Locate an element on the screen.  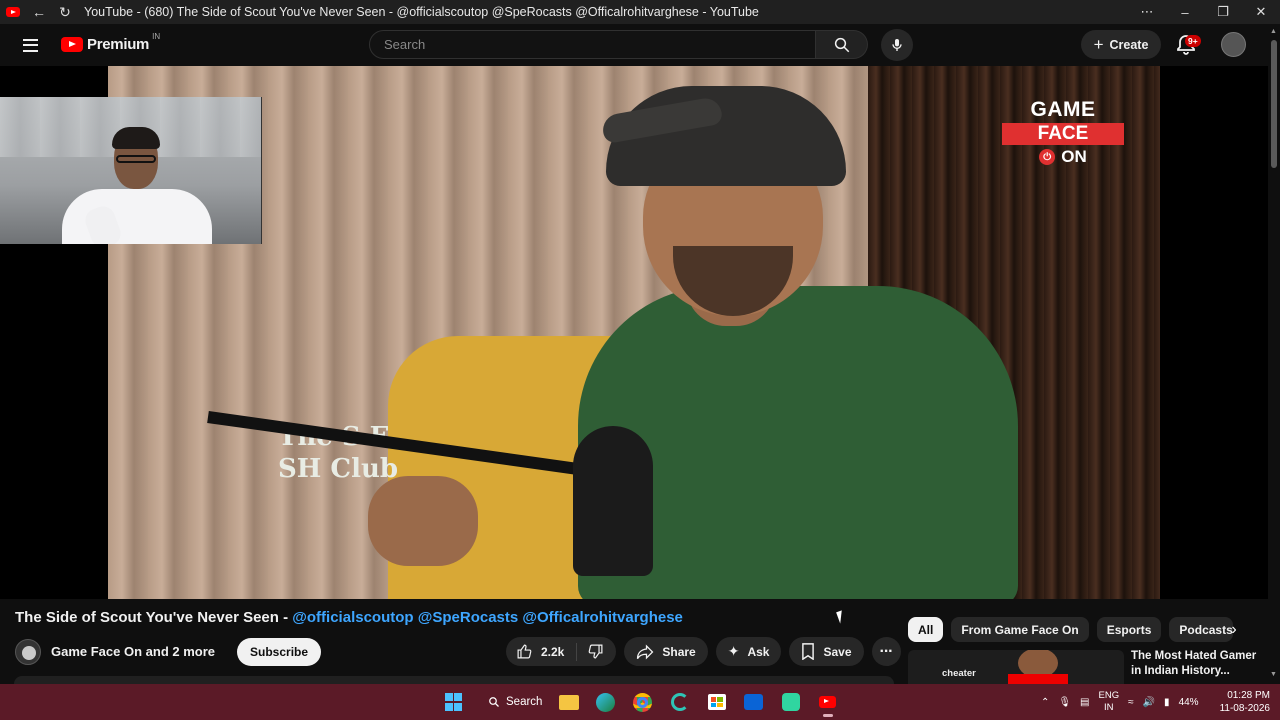
language-indicator: ENG IN is located at coordinates (1109, 702).